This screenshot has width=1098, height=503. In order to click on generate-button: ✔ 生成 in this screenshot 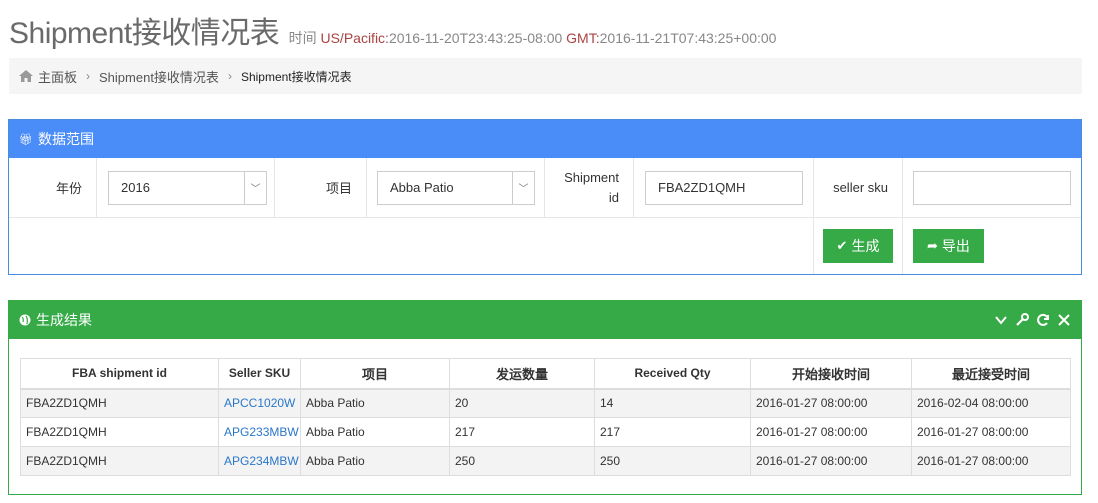, I will do `click(858, 246)`.